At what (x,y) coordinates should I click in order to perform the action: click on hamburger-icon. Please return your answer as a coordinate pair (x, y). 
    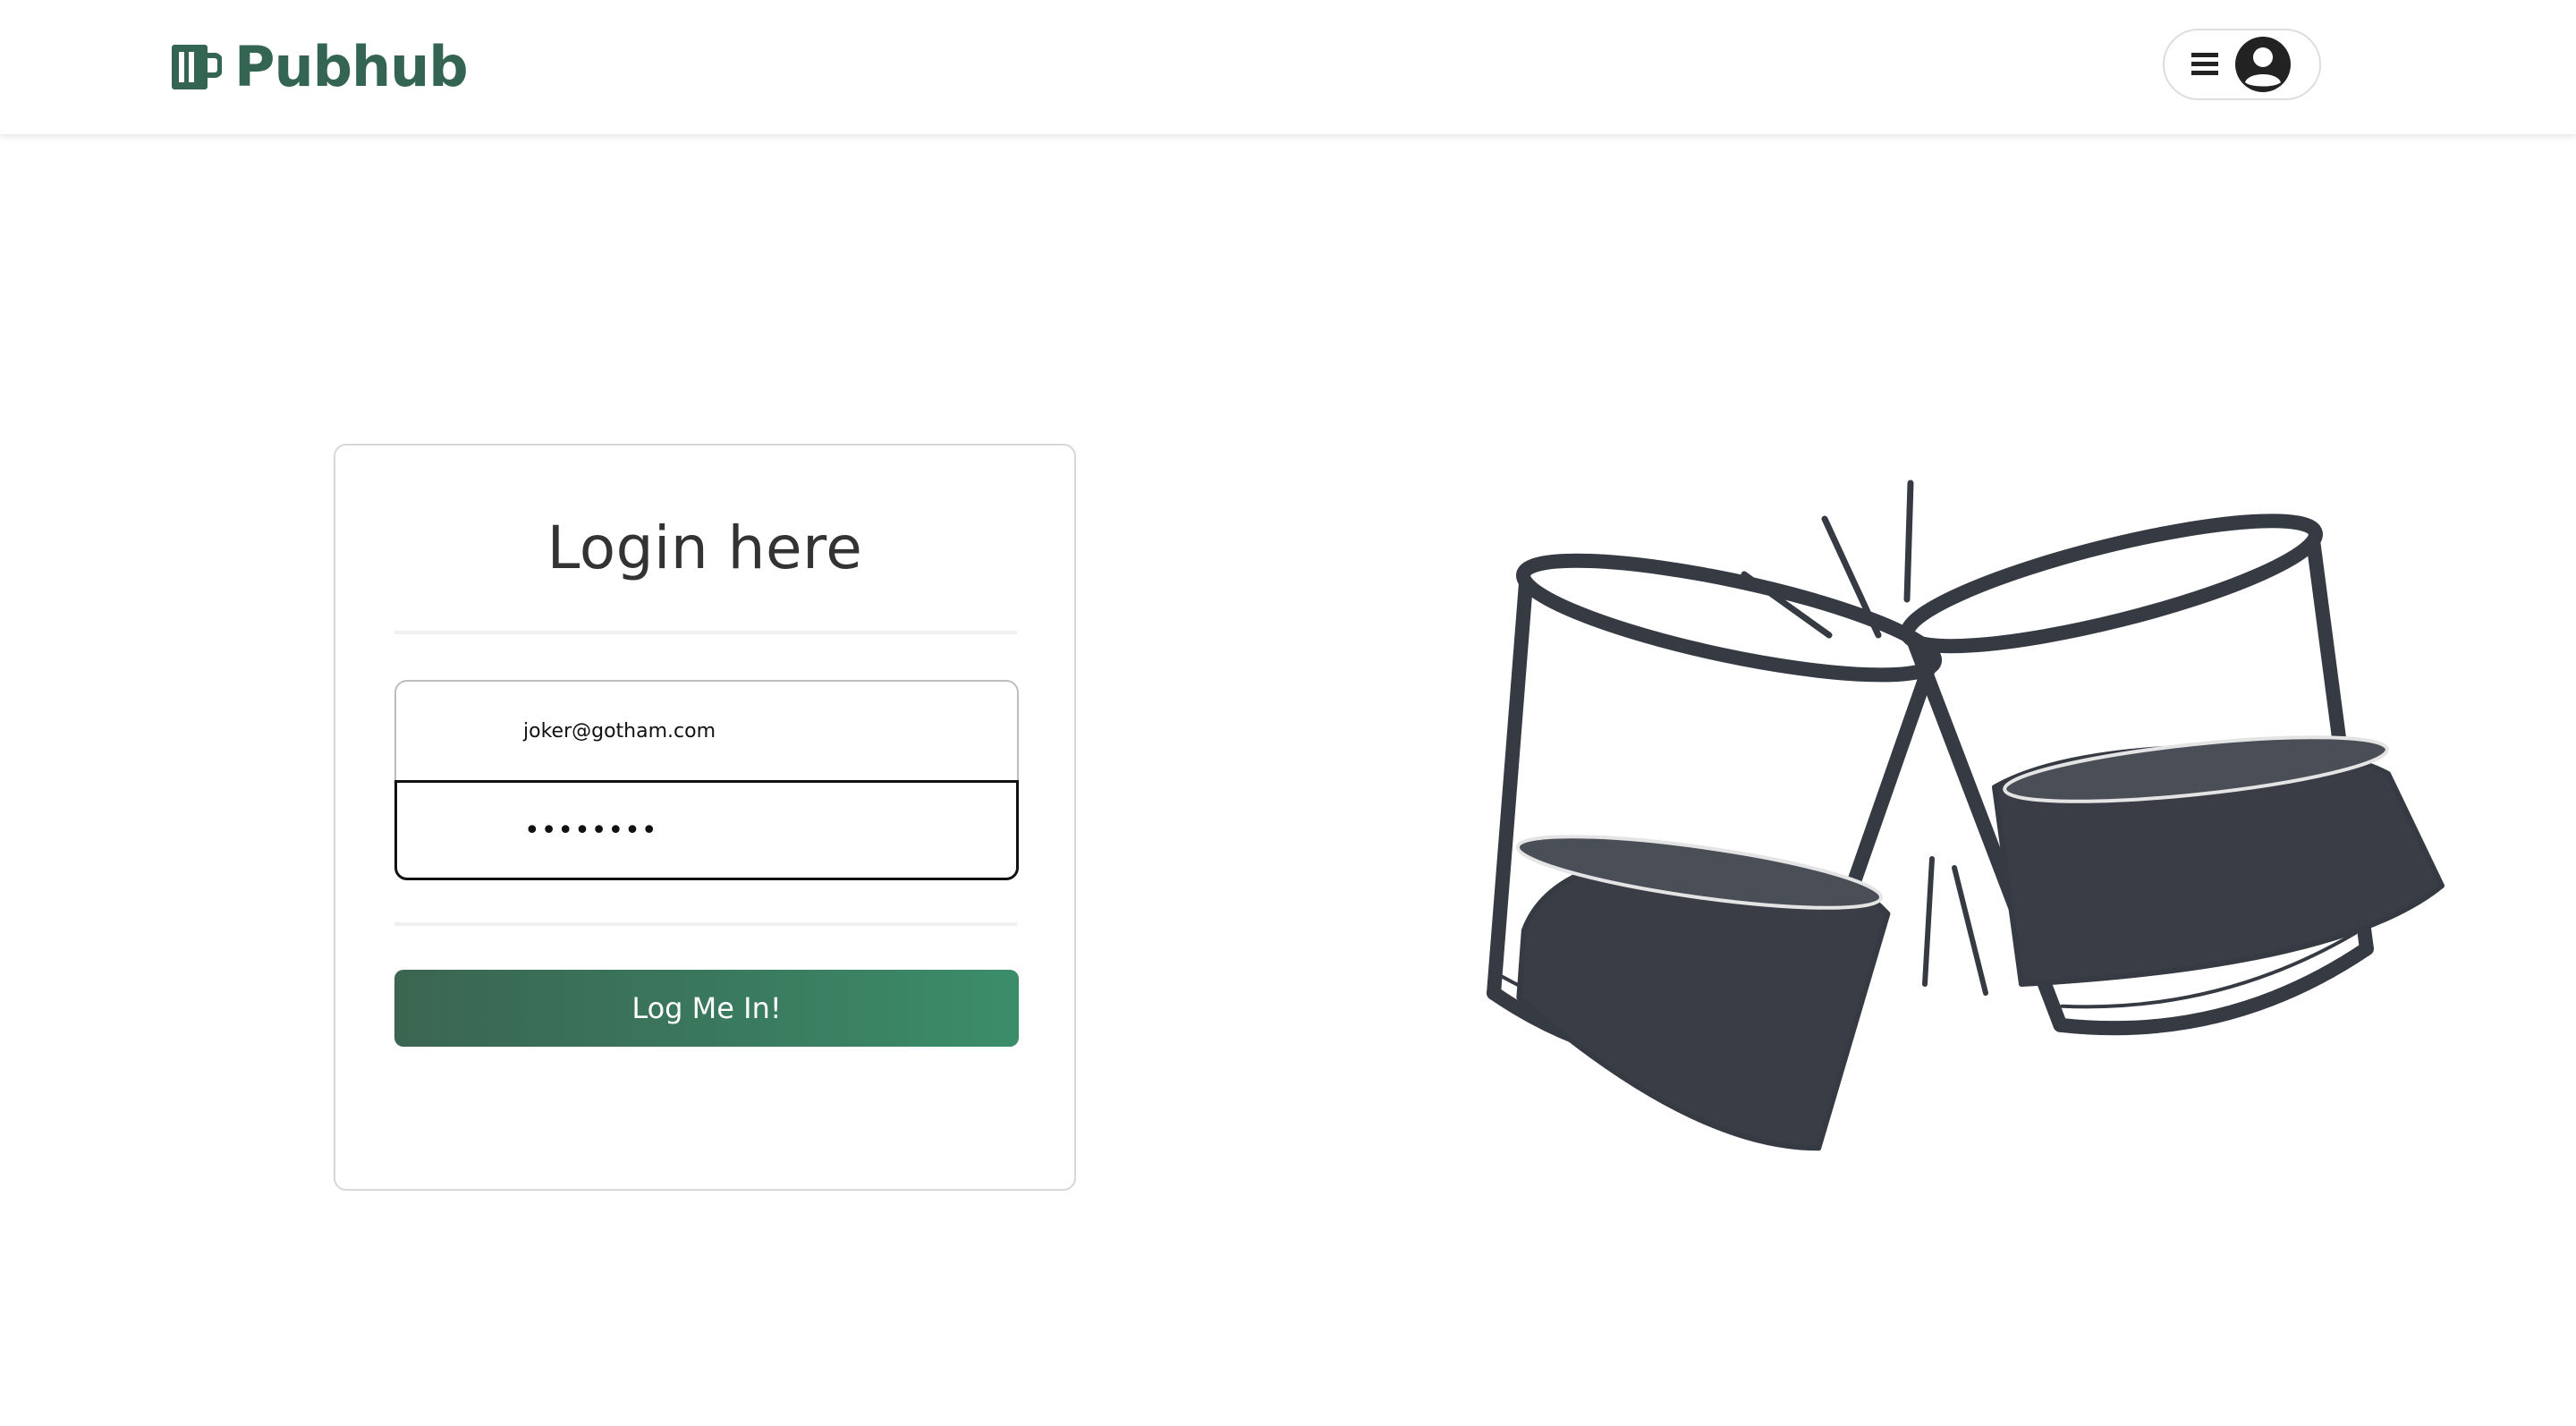
    Looking at the image, I should click on (2204, 65).